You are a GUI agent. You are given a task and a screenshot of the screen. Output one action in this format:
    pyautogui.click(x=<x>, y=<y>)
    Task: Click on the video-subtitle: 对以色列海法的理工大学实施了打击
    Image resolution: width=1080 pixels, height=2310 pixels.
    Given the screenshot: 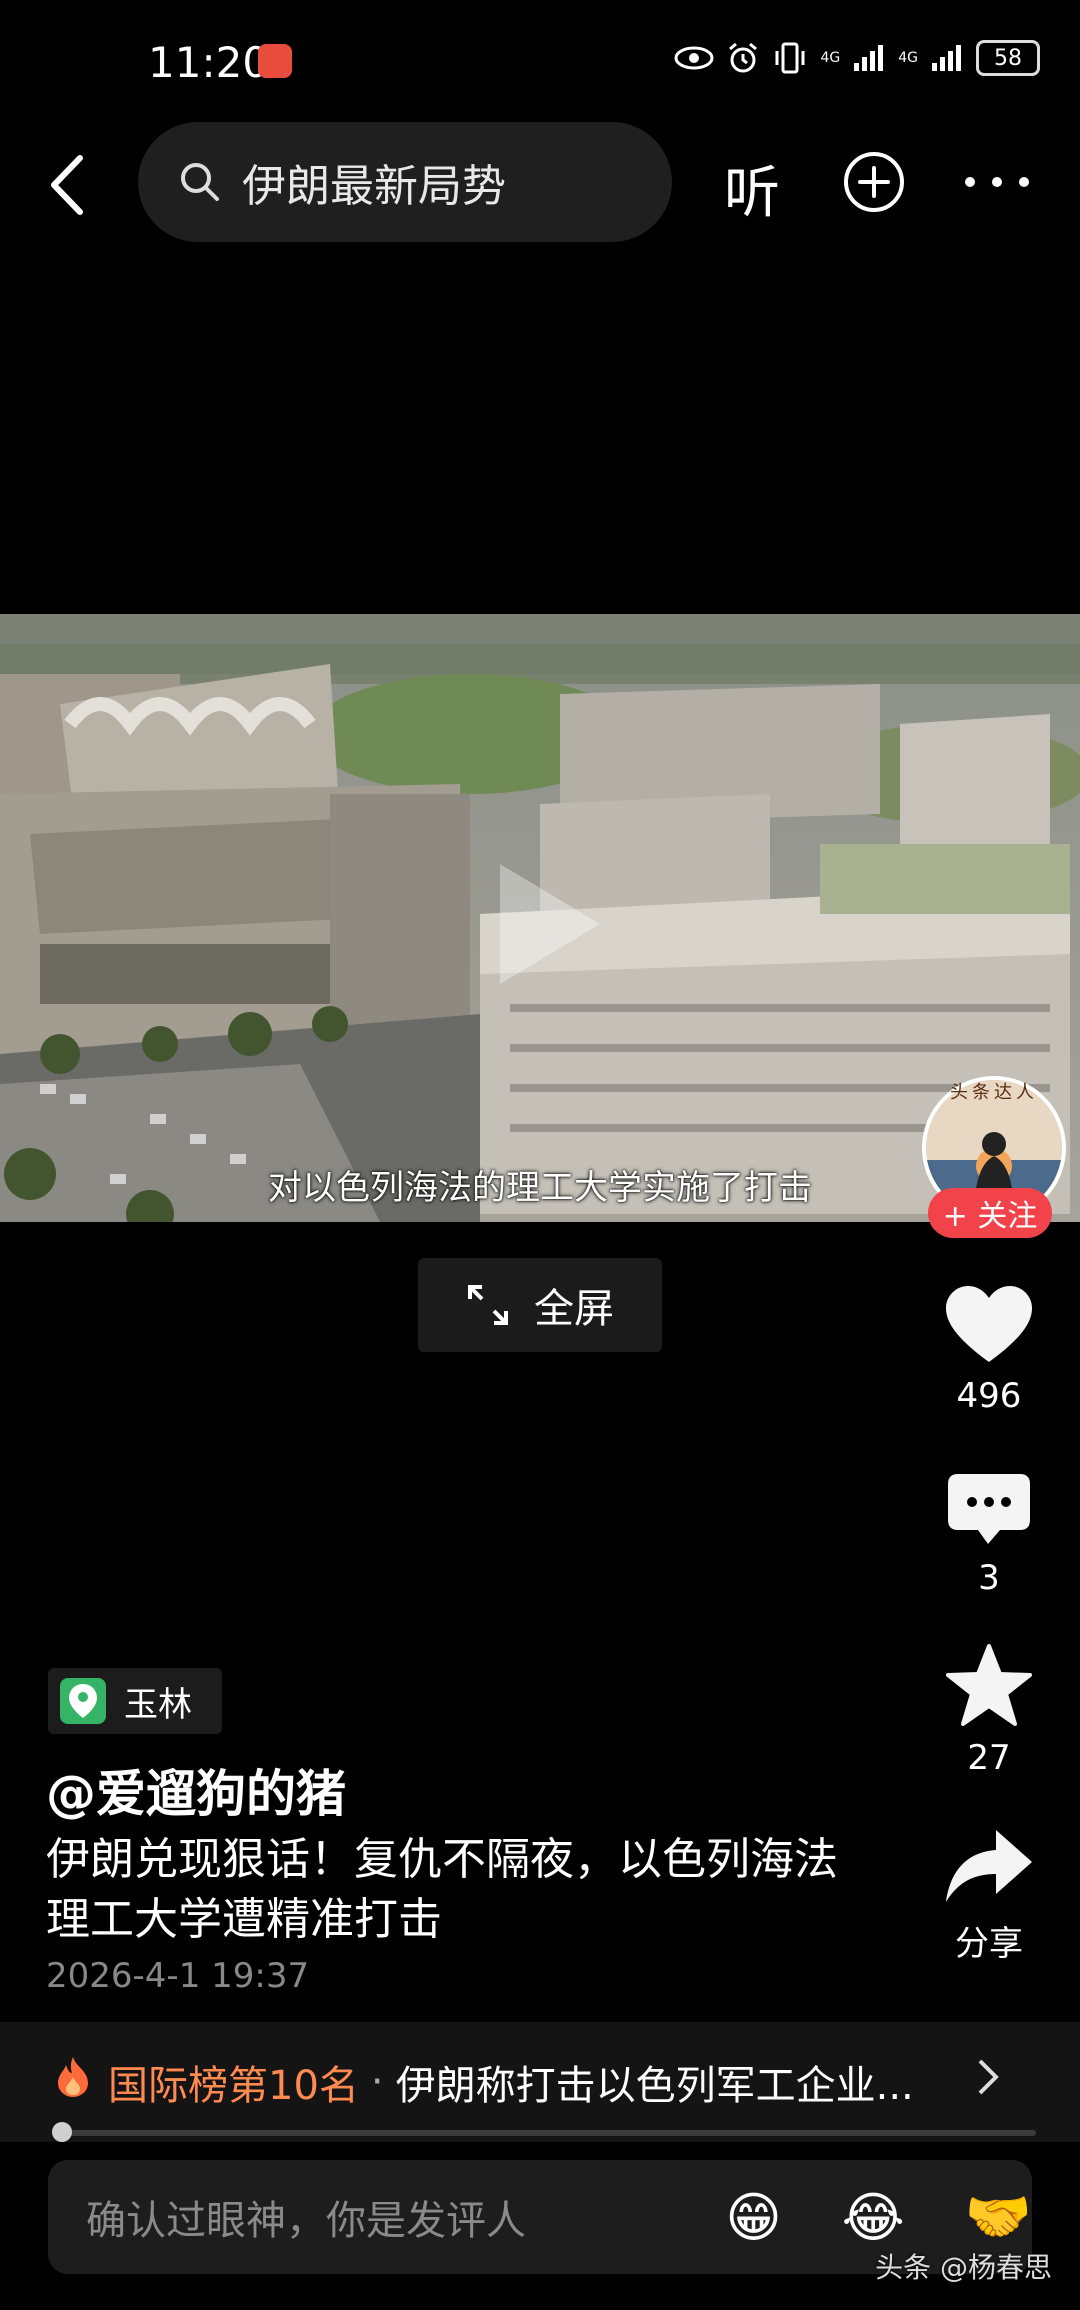 What is the action you would take?
    pyautogui.click(x=540, y=1188)
    